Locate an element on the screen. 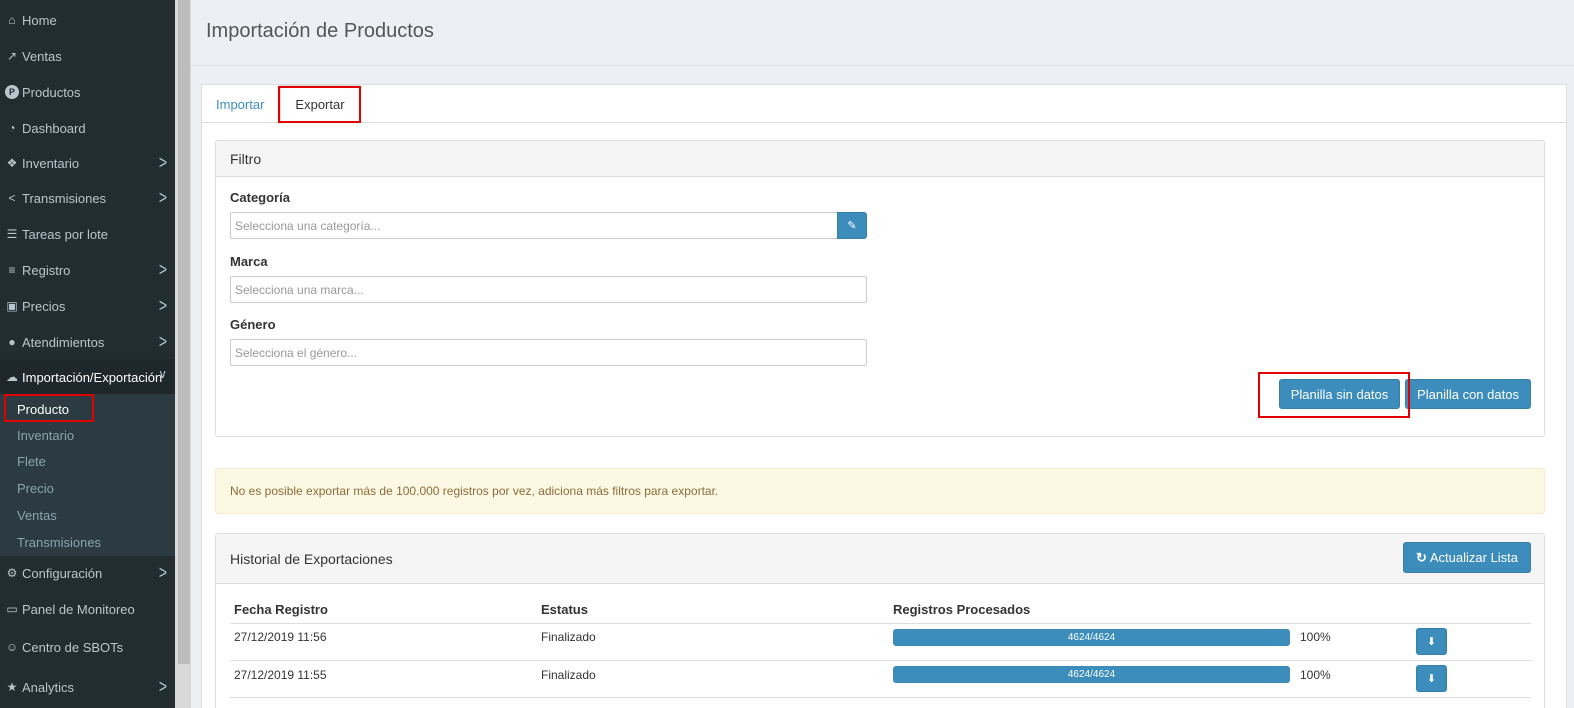  sidebar-item-tareas: ☰ Tareas por lote is located at coordinates (87, 234).